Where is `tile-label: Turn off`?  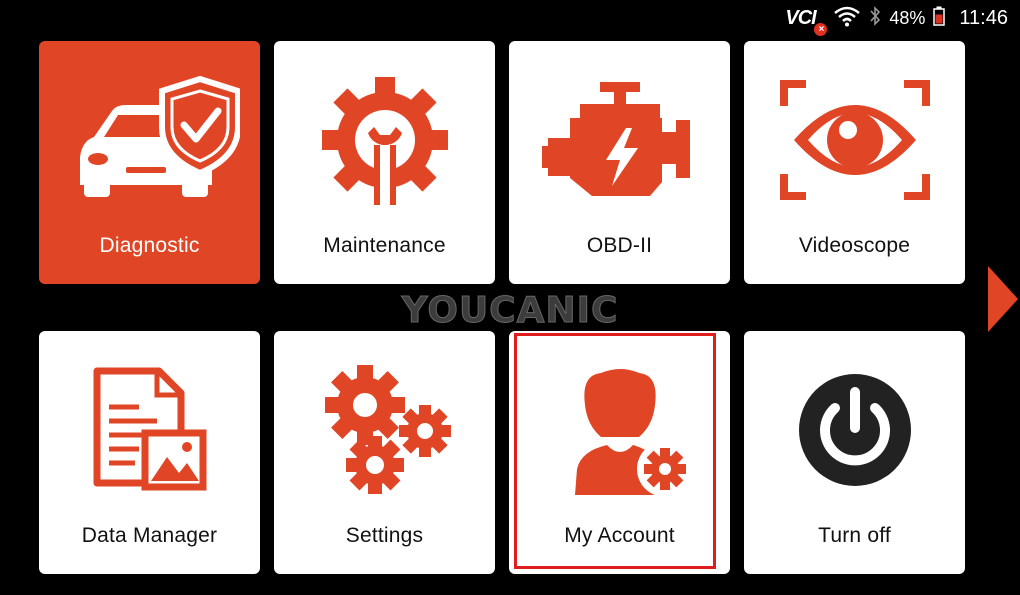 tile-label: Turn off is located at coordinates (854, 535).